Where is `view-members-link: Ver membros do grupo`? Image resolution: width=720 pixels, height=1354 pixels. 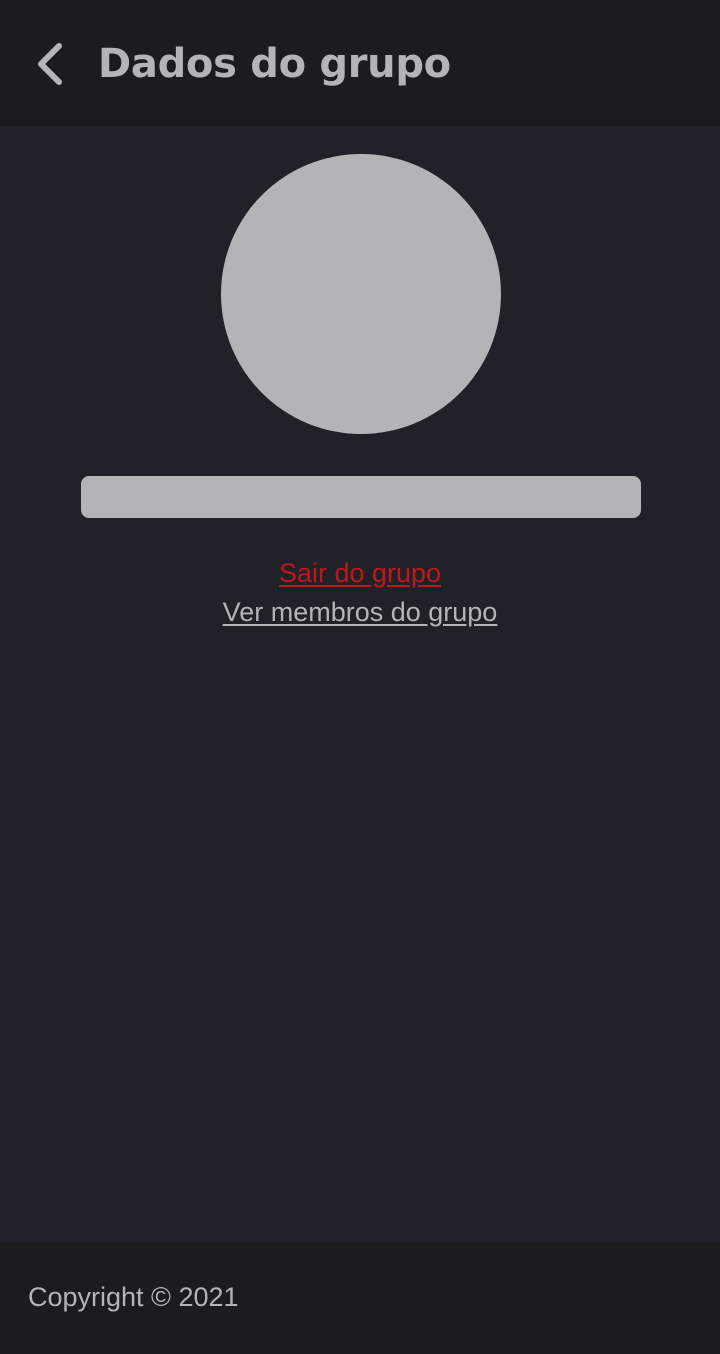 view-members-link: Ver membros do grupo is located at coordinates (360, 612).